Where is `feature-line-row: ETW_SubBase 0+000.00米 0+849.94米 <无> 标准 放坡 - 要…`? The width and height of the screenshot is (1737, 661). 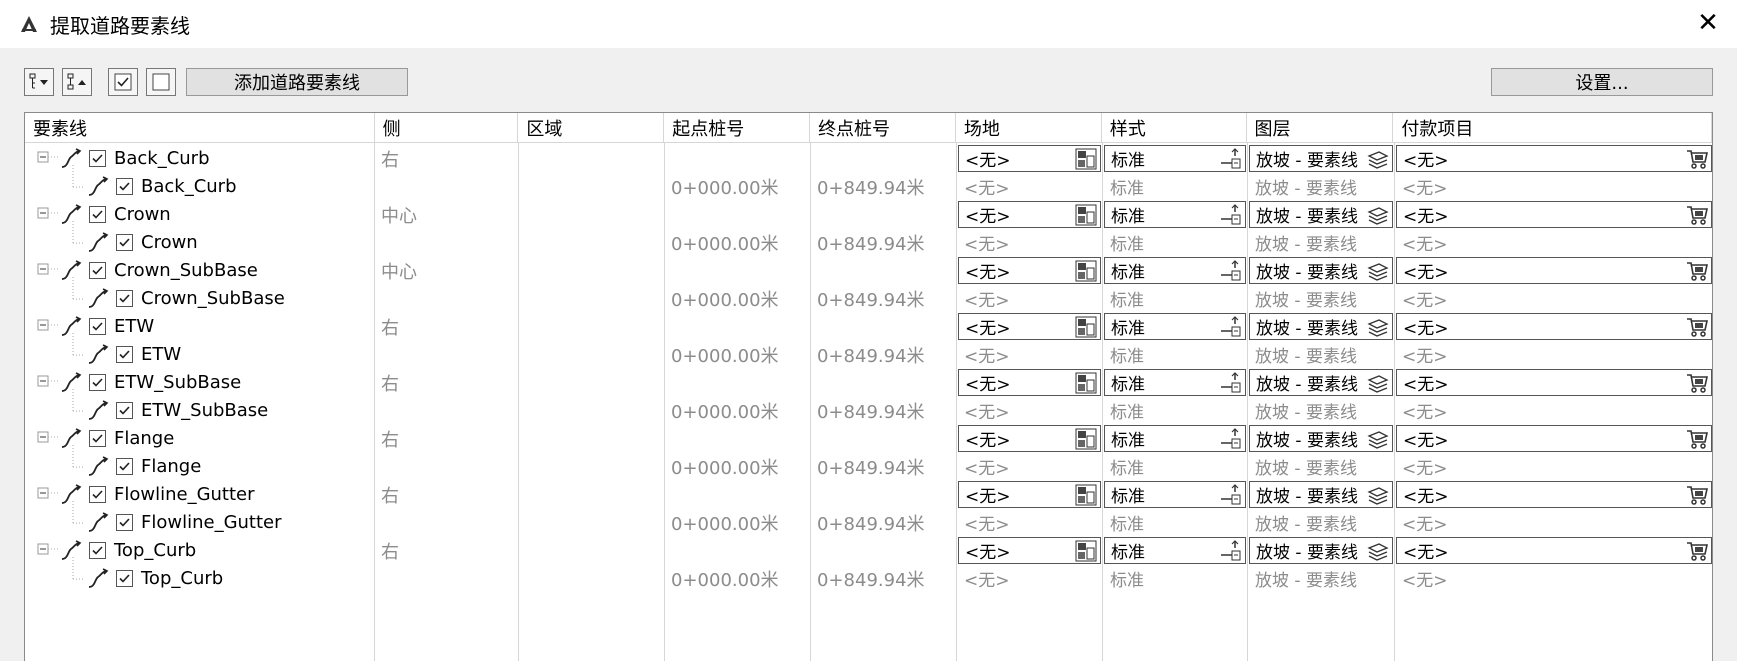 feature-line-row: ETW_SubBase 0+000.00米 0+849.94米 <无> 标准 放坡 - 要… is located at coordinates (868, 410).